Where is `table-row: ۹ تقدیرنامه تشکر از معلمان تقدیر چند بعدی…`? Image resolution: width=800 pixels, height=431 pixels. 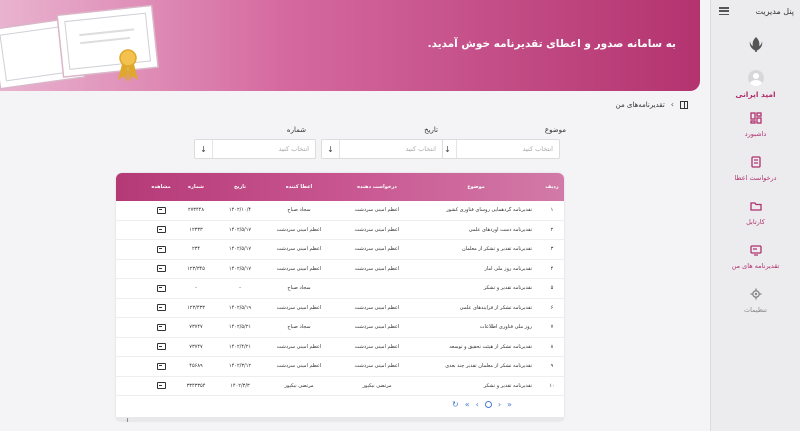 table-row: ۹ تقدیرنامه تشکر از معلمان تقدیر چند بعدی… is located at coordinates (340, 367).